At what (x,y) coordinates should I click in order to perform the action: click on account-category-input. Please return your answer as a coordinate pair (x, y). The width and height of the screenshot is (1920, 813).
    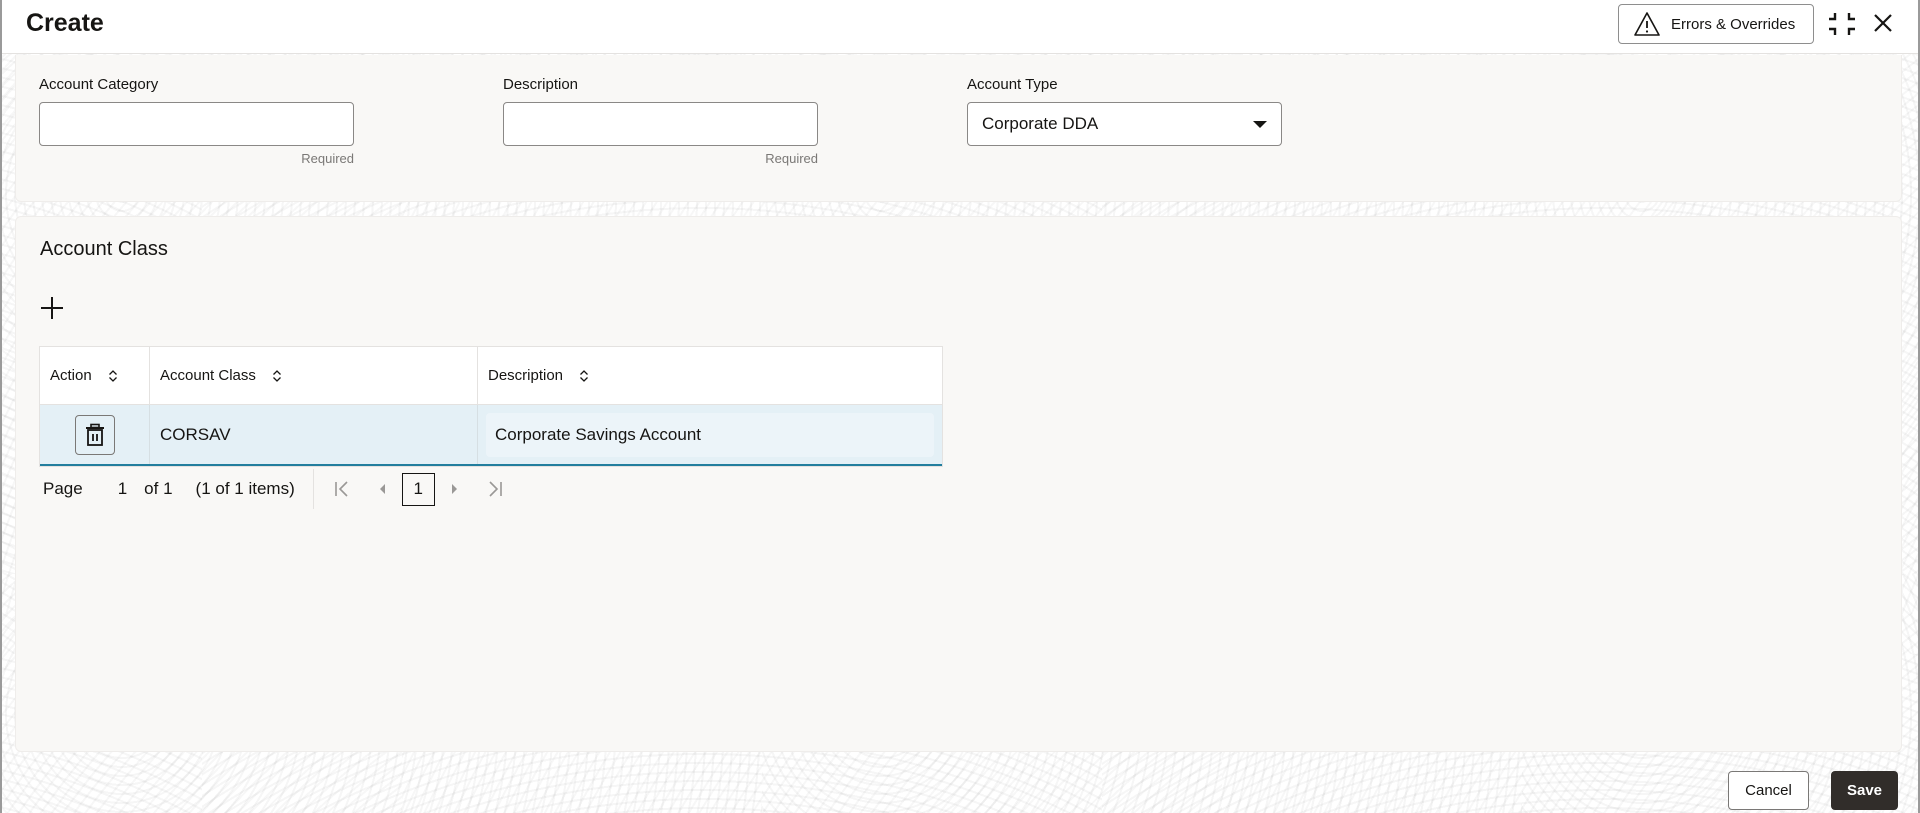
    Looking at the image, I should click on (196, 124).